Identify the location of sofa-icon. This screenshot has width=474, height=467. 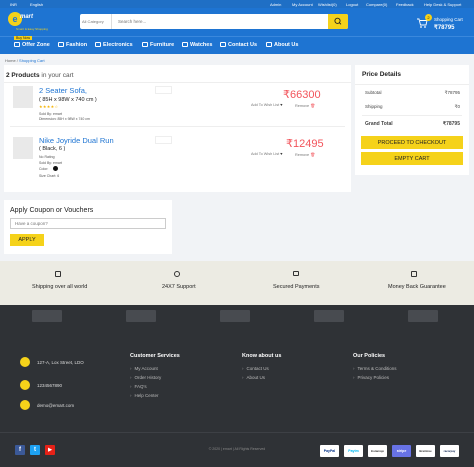
(145, 44).